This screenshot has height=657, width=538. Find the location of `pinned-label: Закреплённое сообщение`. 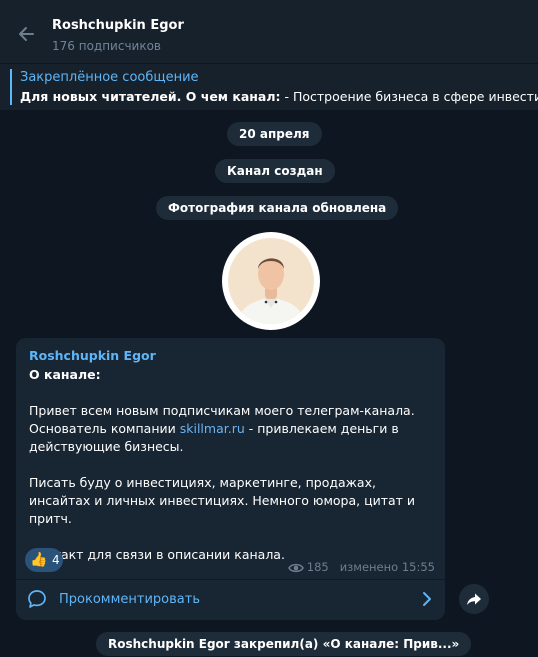

pinned-label: Закреплённое сообщение is located at coordinates (109, 77).